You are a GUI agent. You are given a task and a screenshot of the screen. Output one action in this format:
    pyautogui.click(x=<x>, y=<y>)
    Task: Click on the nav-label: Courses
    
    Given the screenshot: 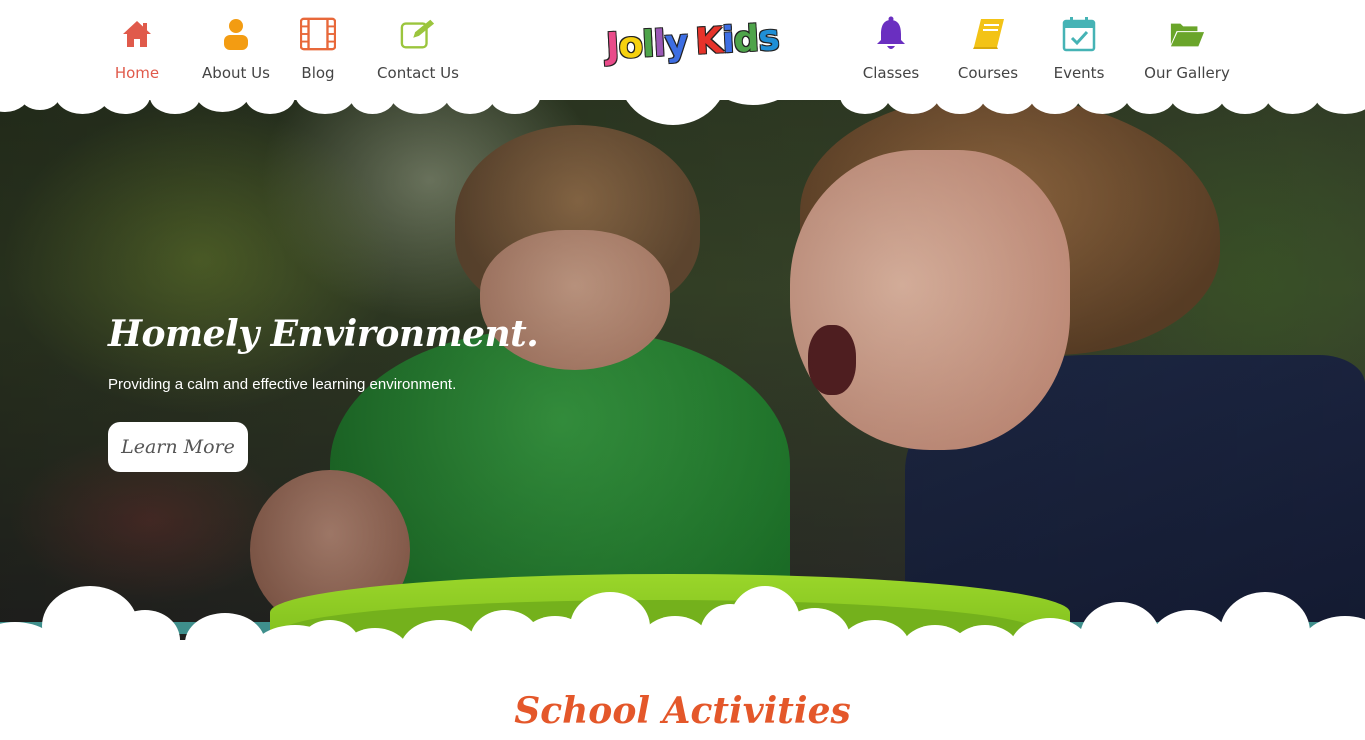 What is the action you would take?
    pyautogui.click(x=988, y=73)
    